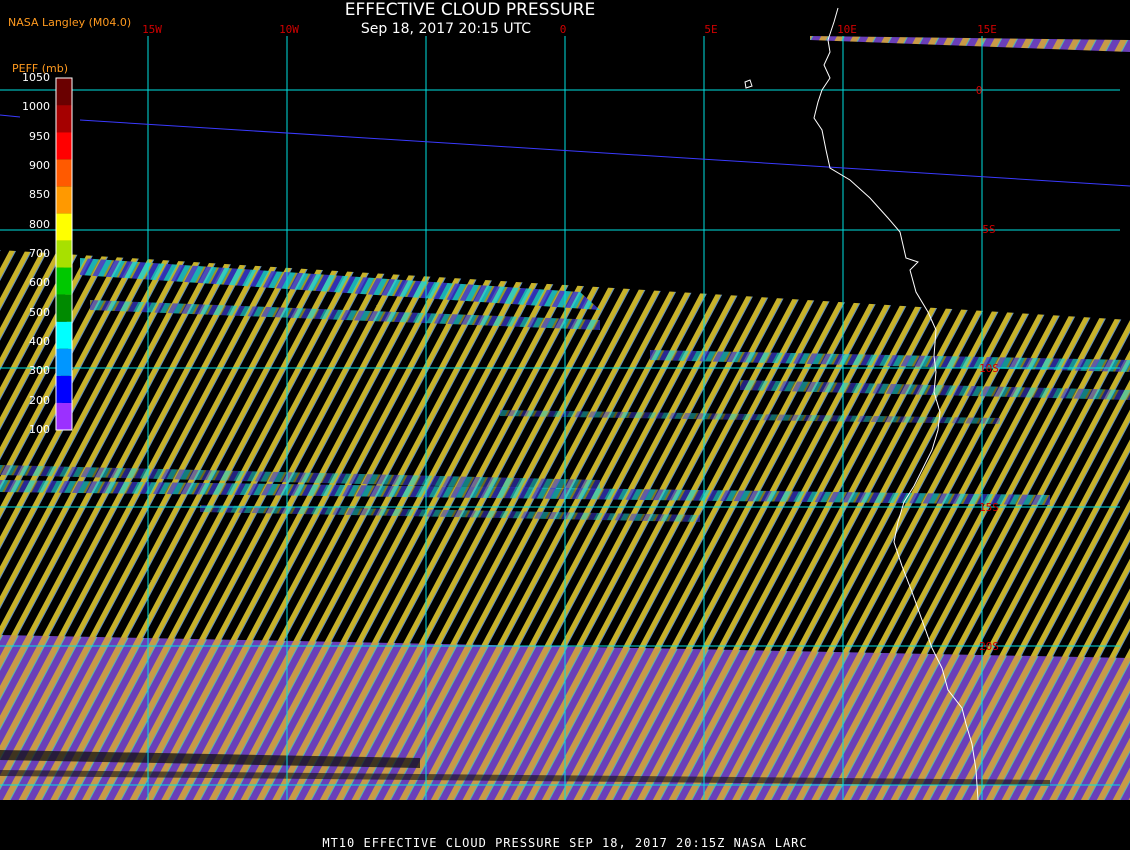  Describe the element at coordinates (989, 507) in the screenshot. I see `lat-label-15s: 15S` at that location.